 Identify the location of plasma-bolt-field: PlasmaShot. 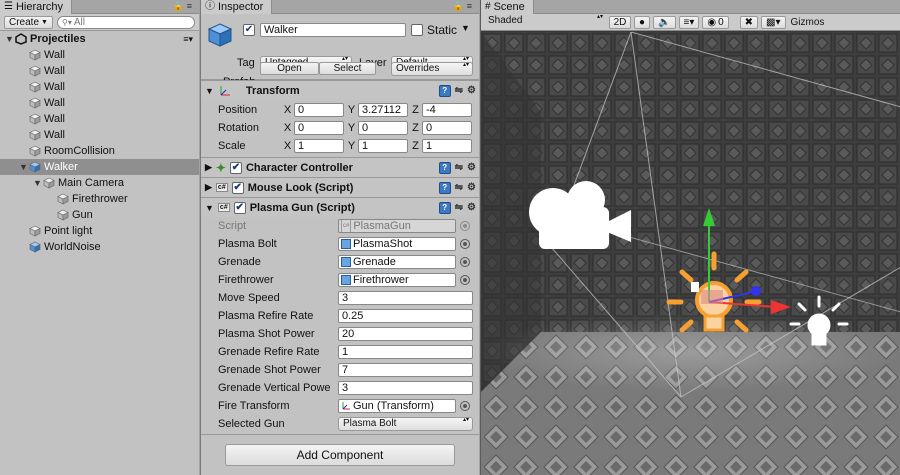
(397, 244).